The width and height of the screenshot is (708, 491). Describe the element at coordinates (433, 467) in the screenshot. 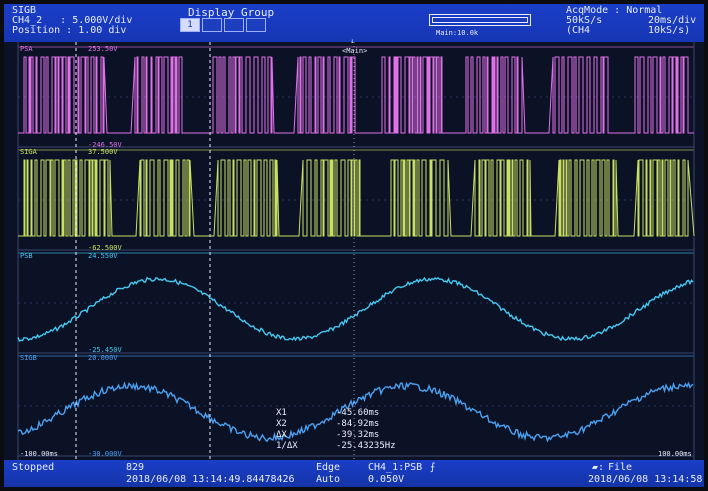

I see `rising-edge-icon: ⨍` at that location.